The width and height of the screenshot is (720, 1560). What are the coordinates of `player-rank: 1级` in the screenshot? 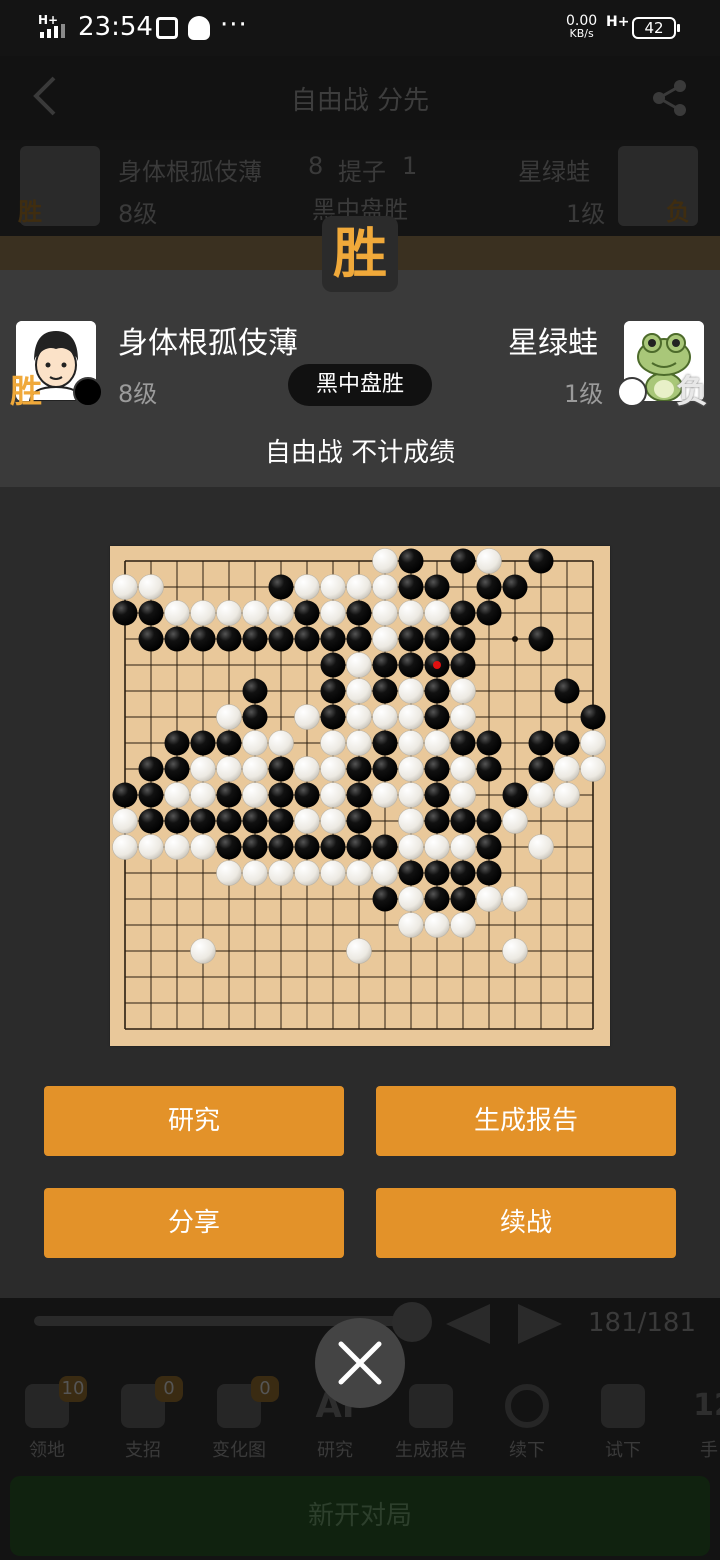 It's located at (586, 214).